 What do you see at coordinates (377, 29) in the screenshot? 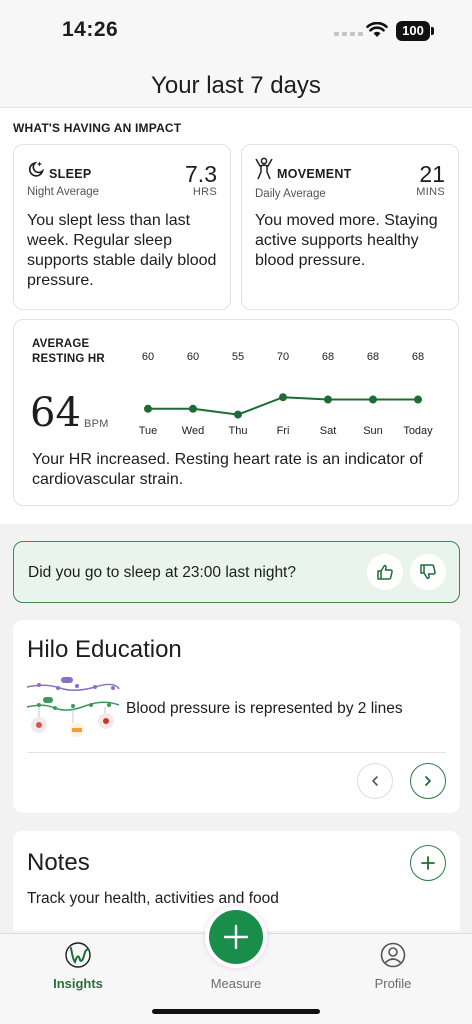
I see `wifi-icon` at bounding box center [377, 29].